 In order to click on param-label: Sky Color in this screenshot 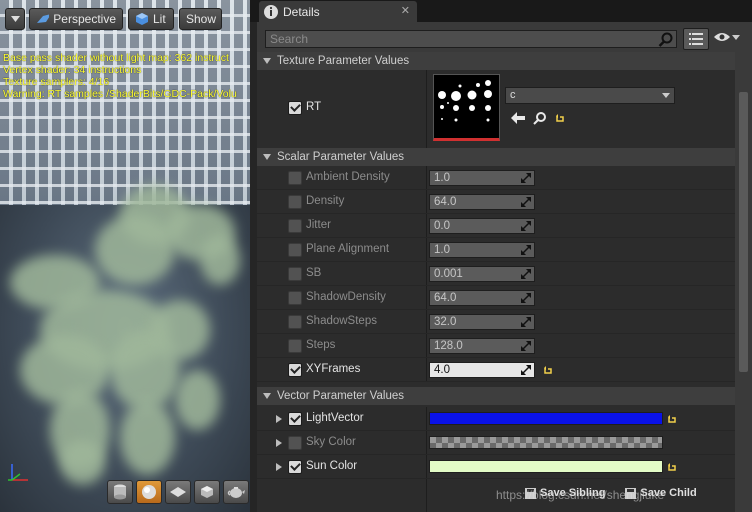, I will do `click(331, 442)`.